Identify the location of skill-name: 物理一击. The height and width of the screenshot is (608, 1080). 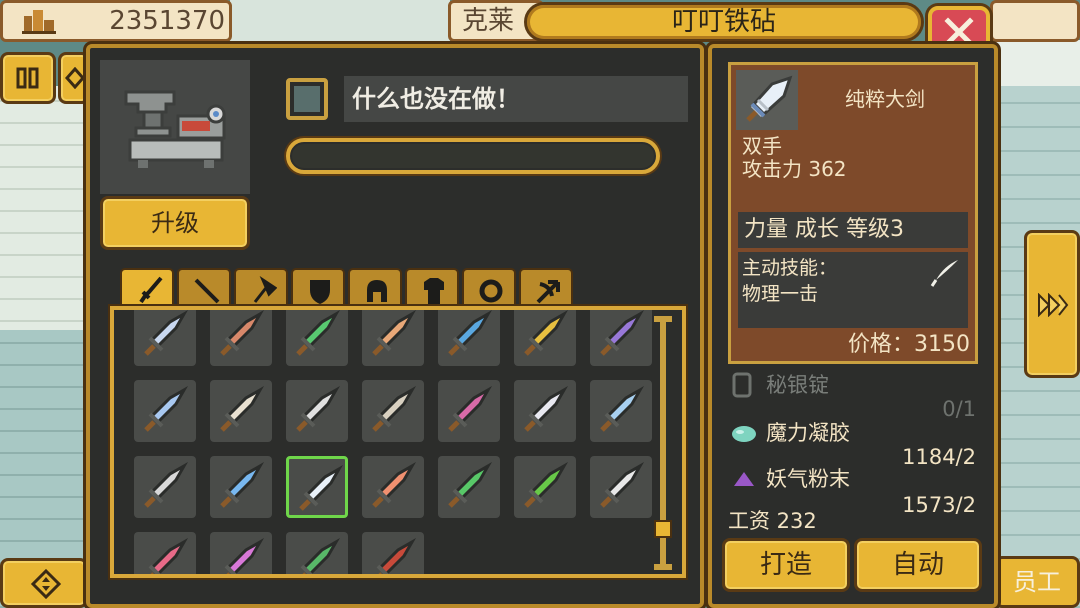
(780, 294).